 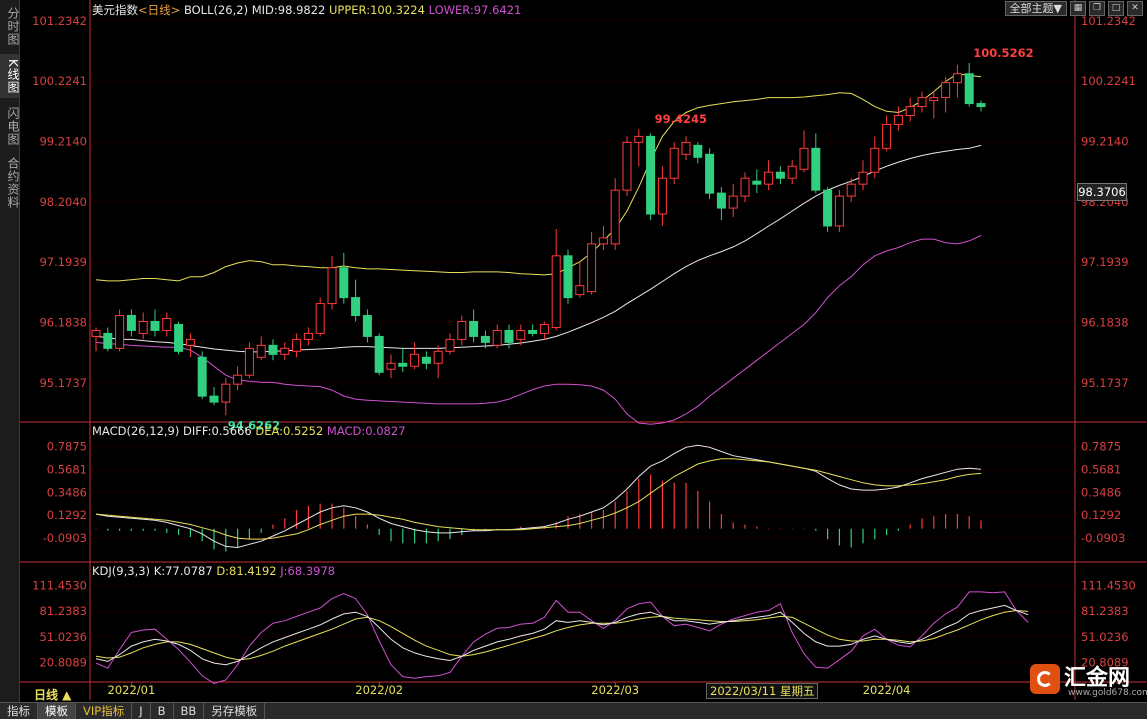 What do you see at coordinates (1108, 586) in the screenshot?
I see `y-tick-label-right: 111.4530` at bounding box center [1108, 586].